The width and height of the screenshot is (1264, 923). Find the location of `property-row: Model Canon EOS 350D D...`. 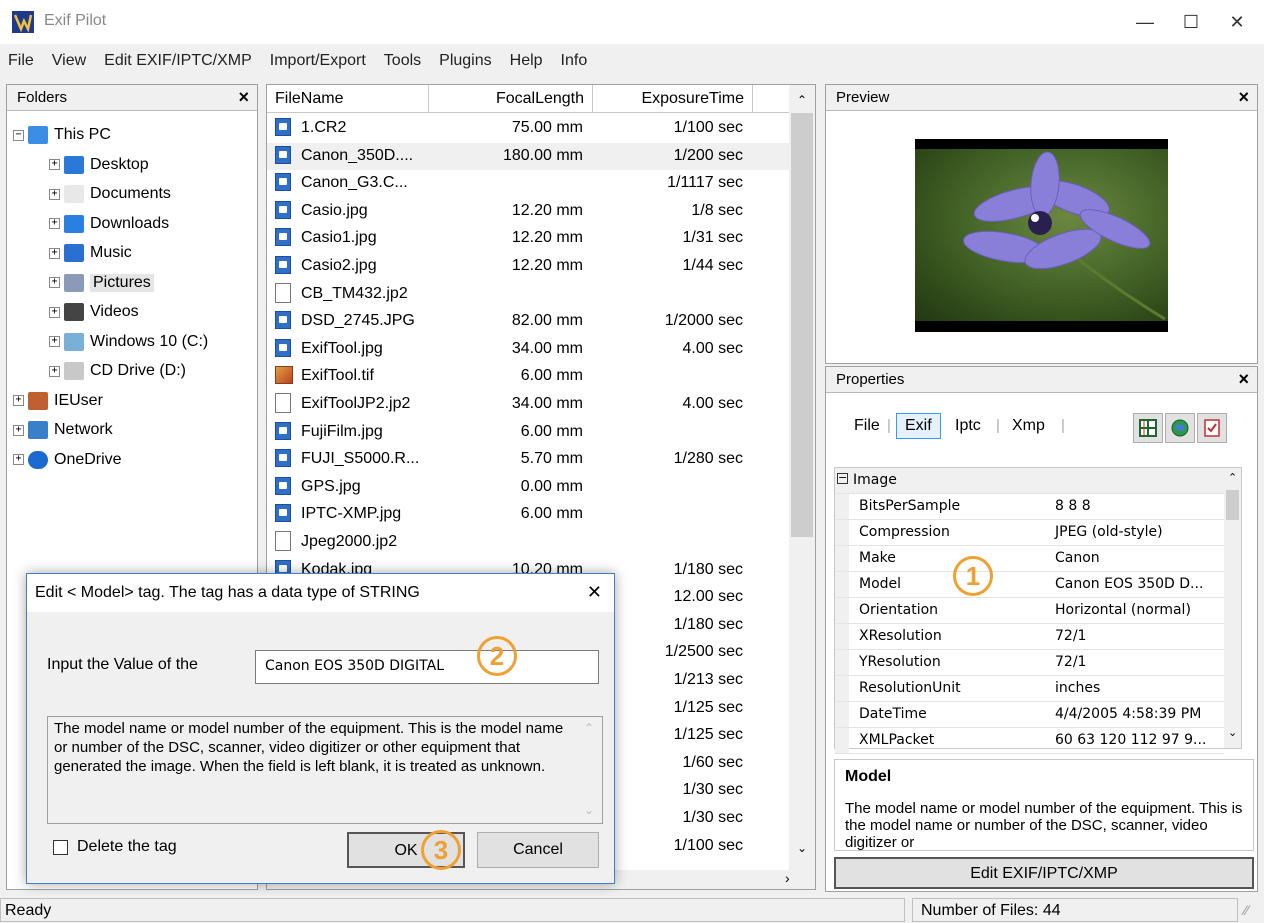

property-row: Model Canon EOS 350D D... is located at coordinates (1029, 585).